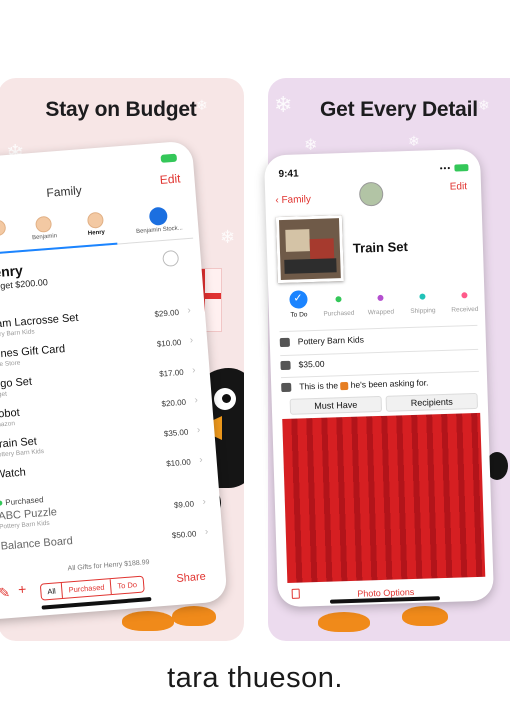 This screenshot has height=724, width=510. I want to click on select-circle-icon, so click(171, 258).